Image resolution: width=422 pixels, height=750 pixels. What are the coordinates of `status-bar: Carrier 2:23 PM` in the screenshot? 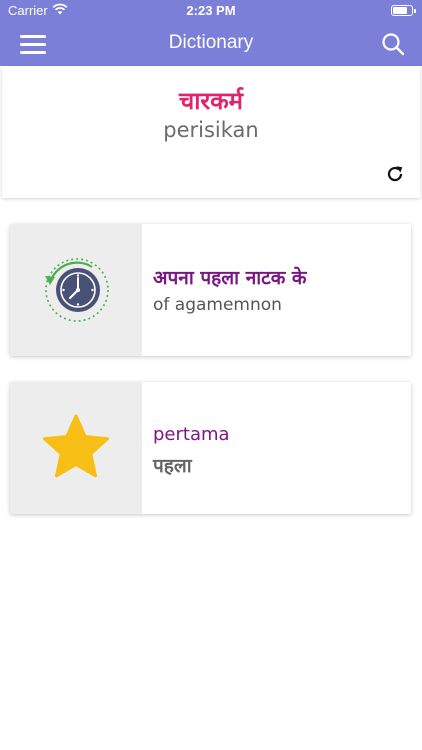 It's located at (211, 11).